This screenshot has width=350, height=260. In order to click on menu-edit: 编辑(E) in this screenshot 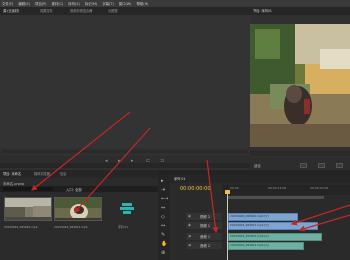, I will do `click(24, 3)`.